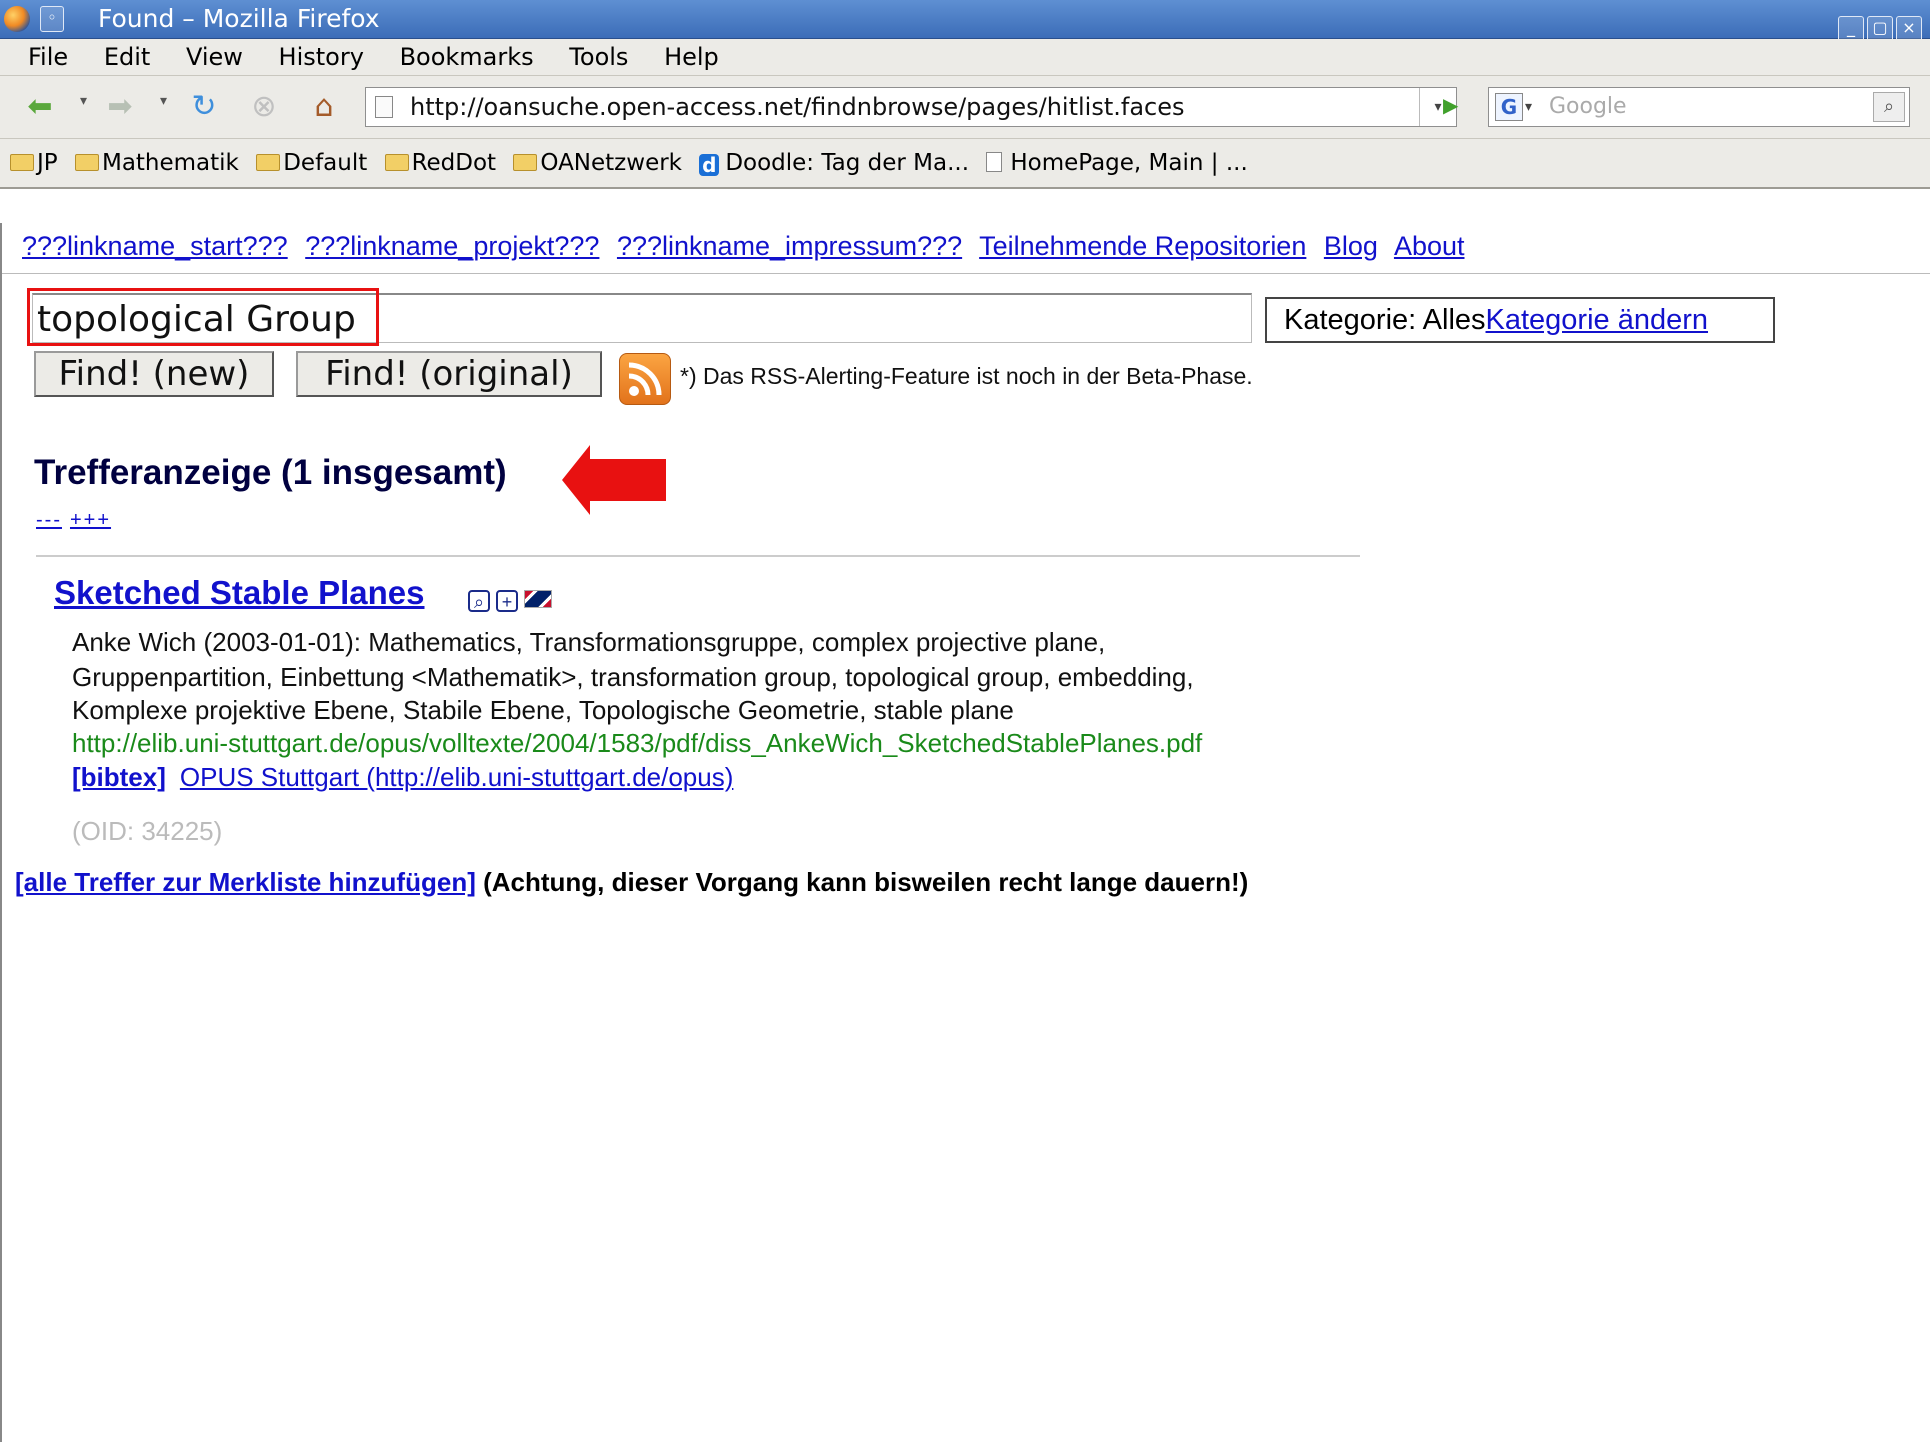 The image size is (1930, 1442). Describe the element at coordinates (90, 520) in the screenshot. I see `pager-plus-link: +++` at that location.